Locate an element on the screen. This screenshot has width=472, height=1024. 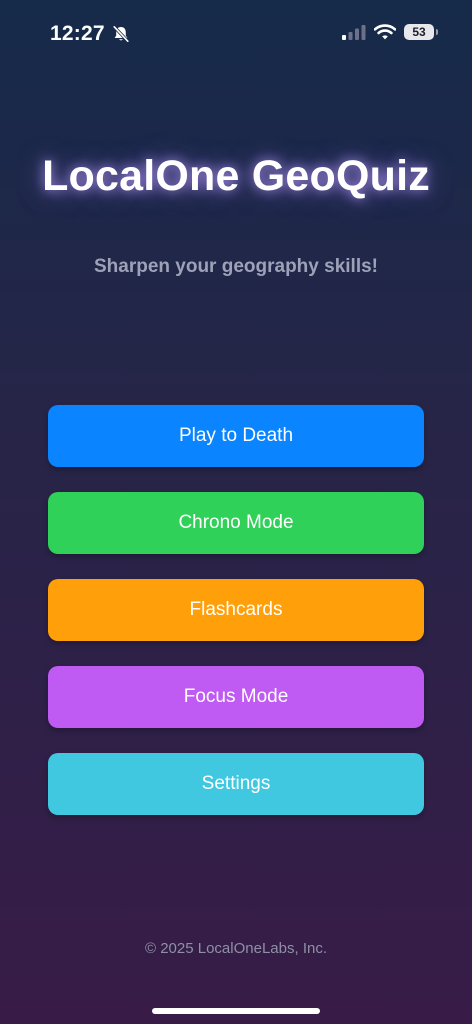
bell-slash-icon is located at coordinates (121, 34).